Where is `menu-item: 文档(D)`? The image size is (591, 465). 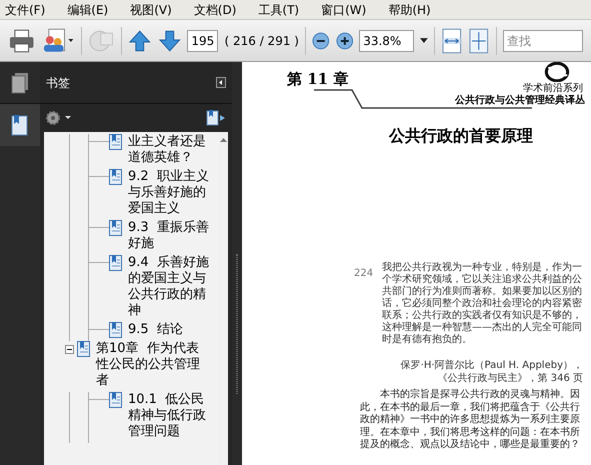
menu-item: 文档(D) is located at coordinates (215, 9).